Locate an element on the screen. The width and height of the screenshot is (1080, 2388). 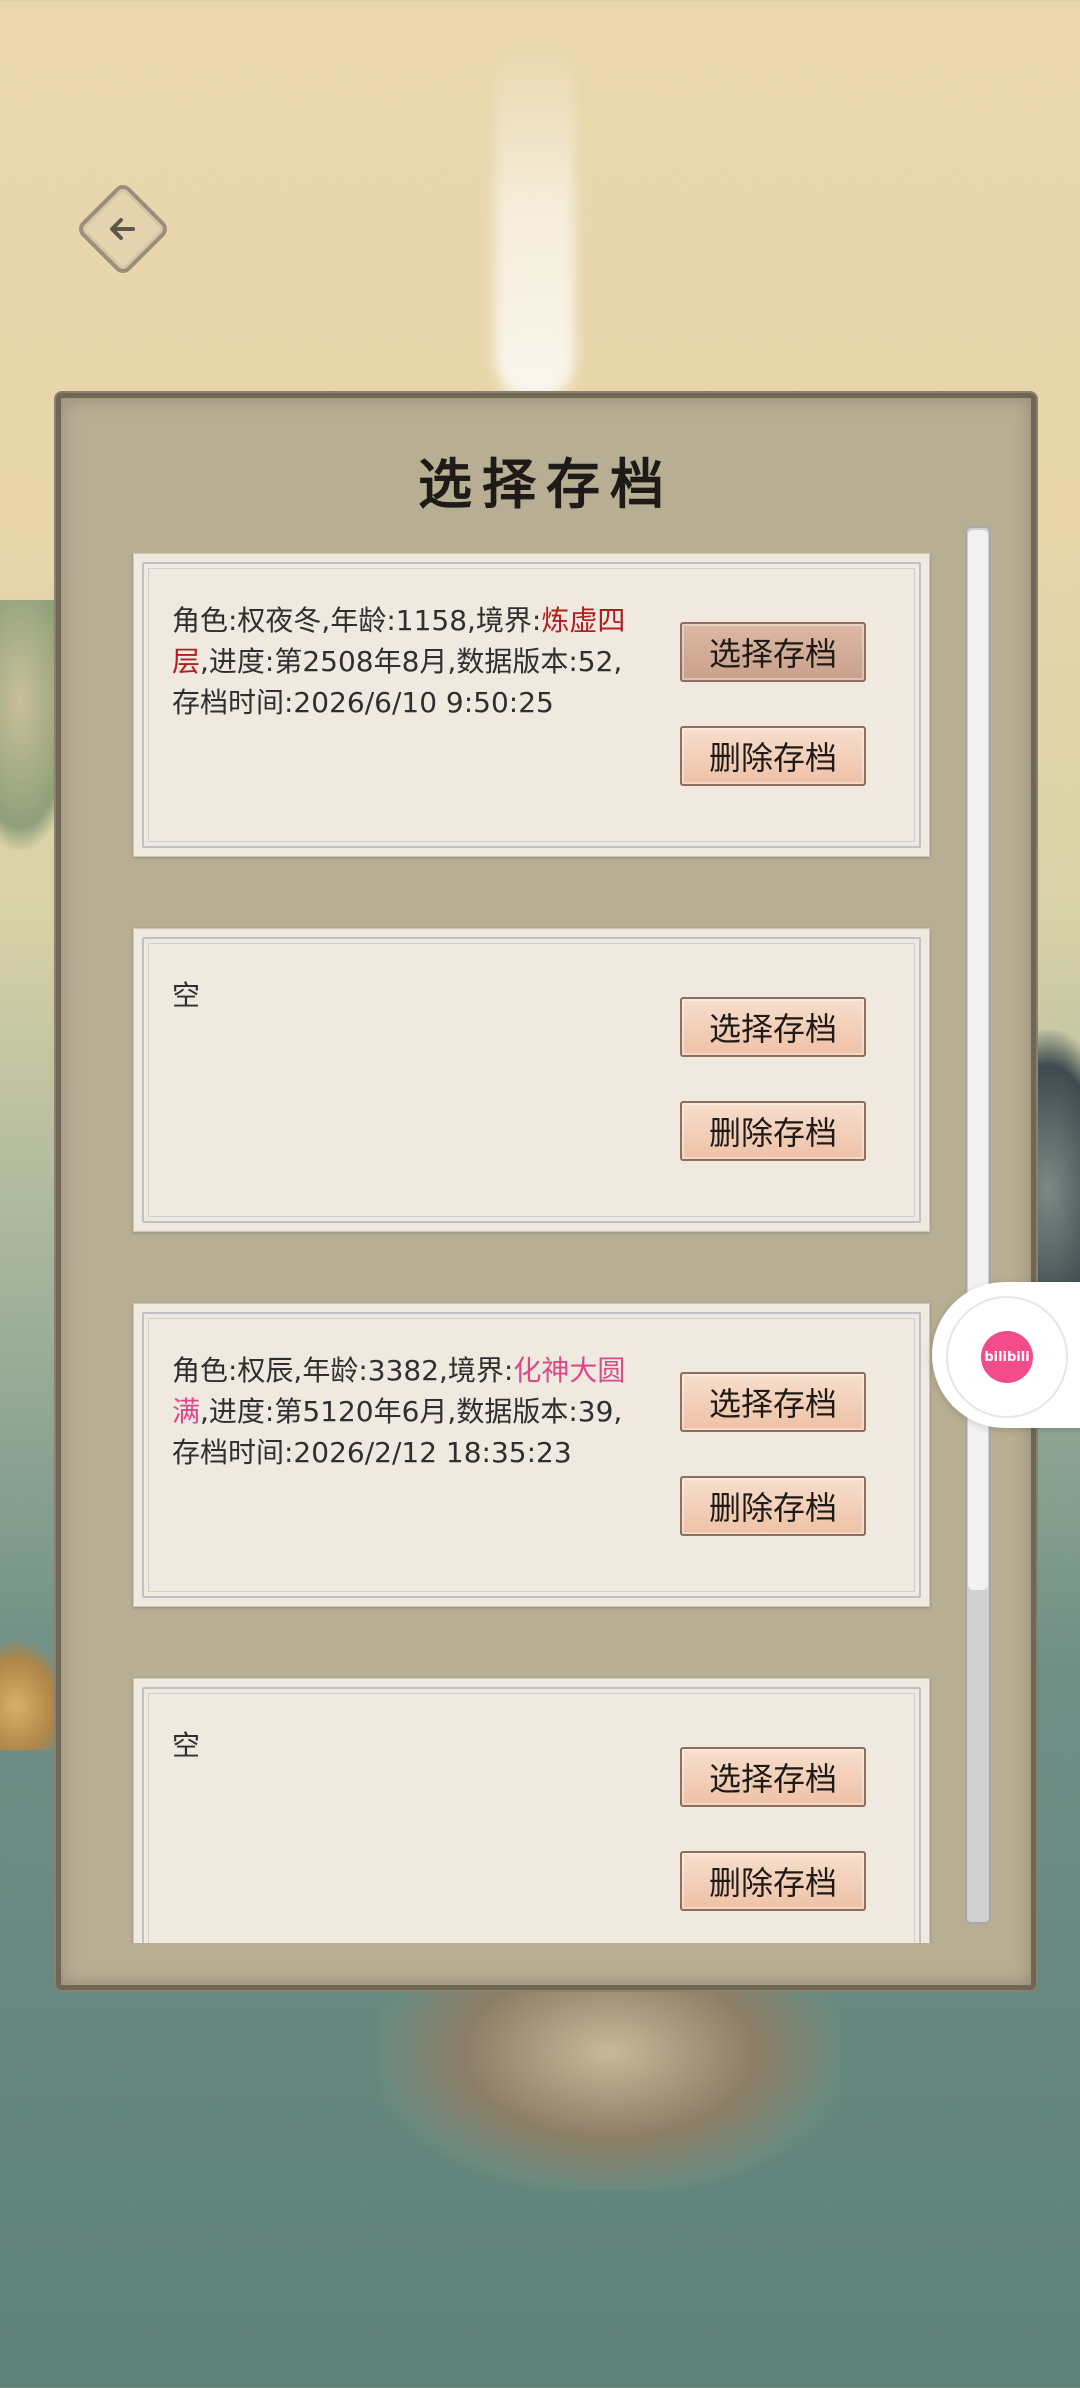
bilibili-icon: bilibili is located at coordinates (1007, 1357).